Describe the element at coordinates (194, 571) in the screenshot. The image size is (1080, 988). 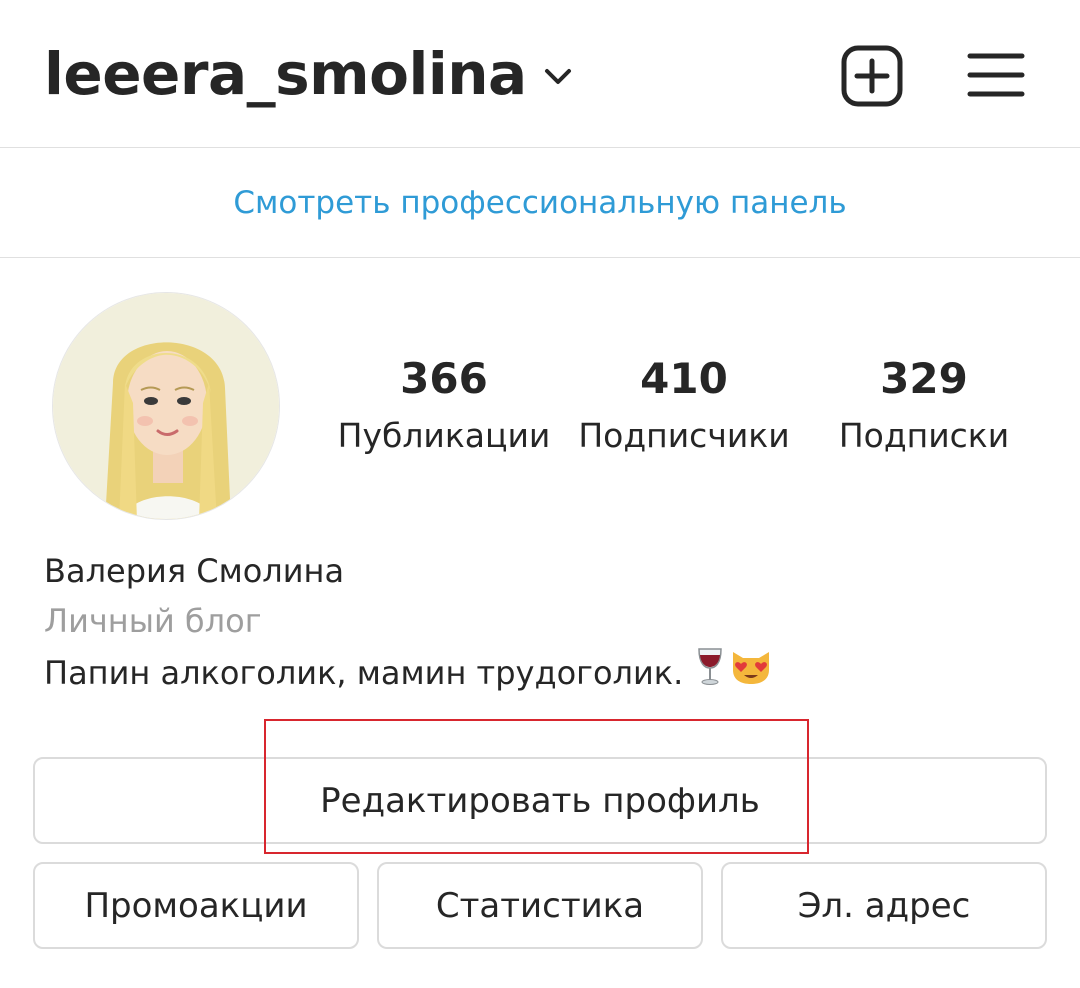
I see `profile-name: Валерия Смолина` at that location.